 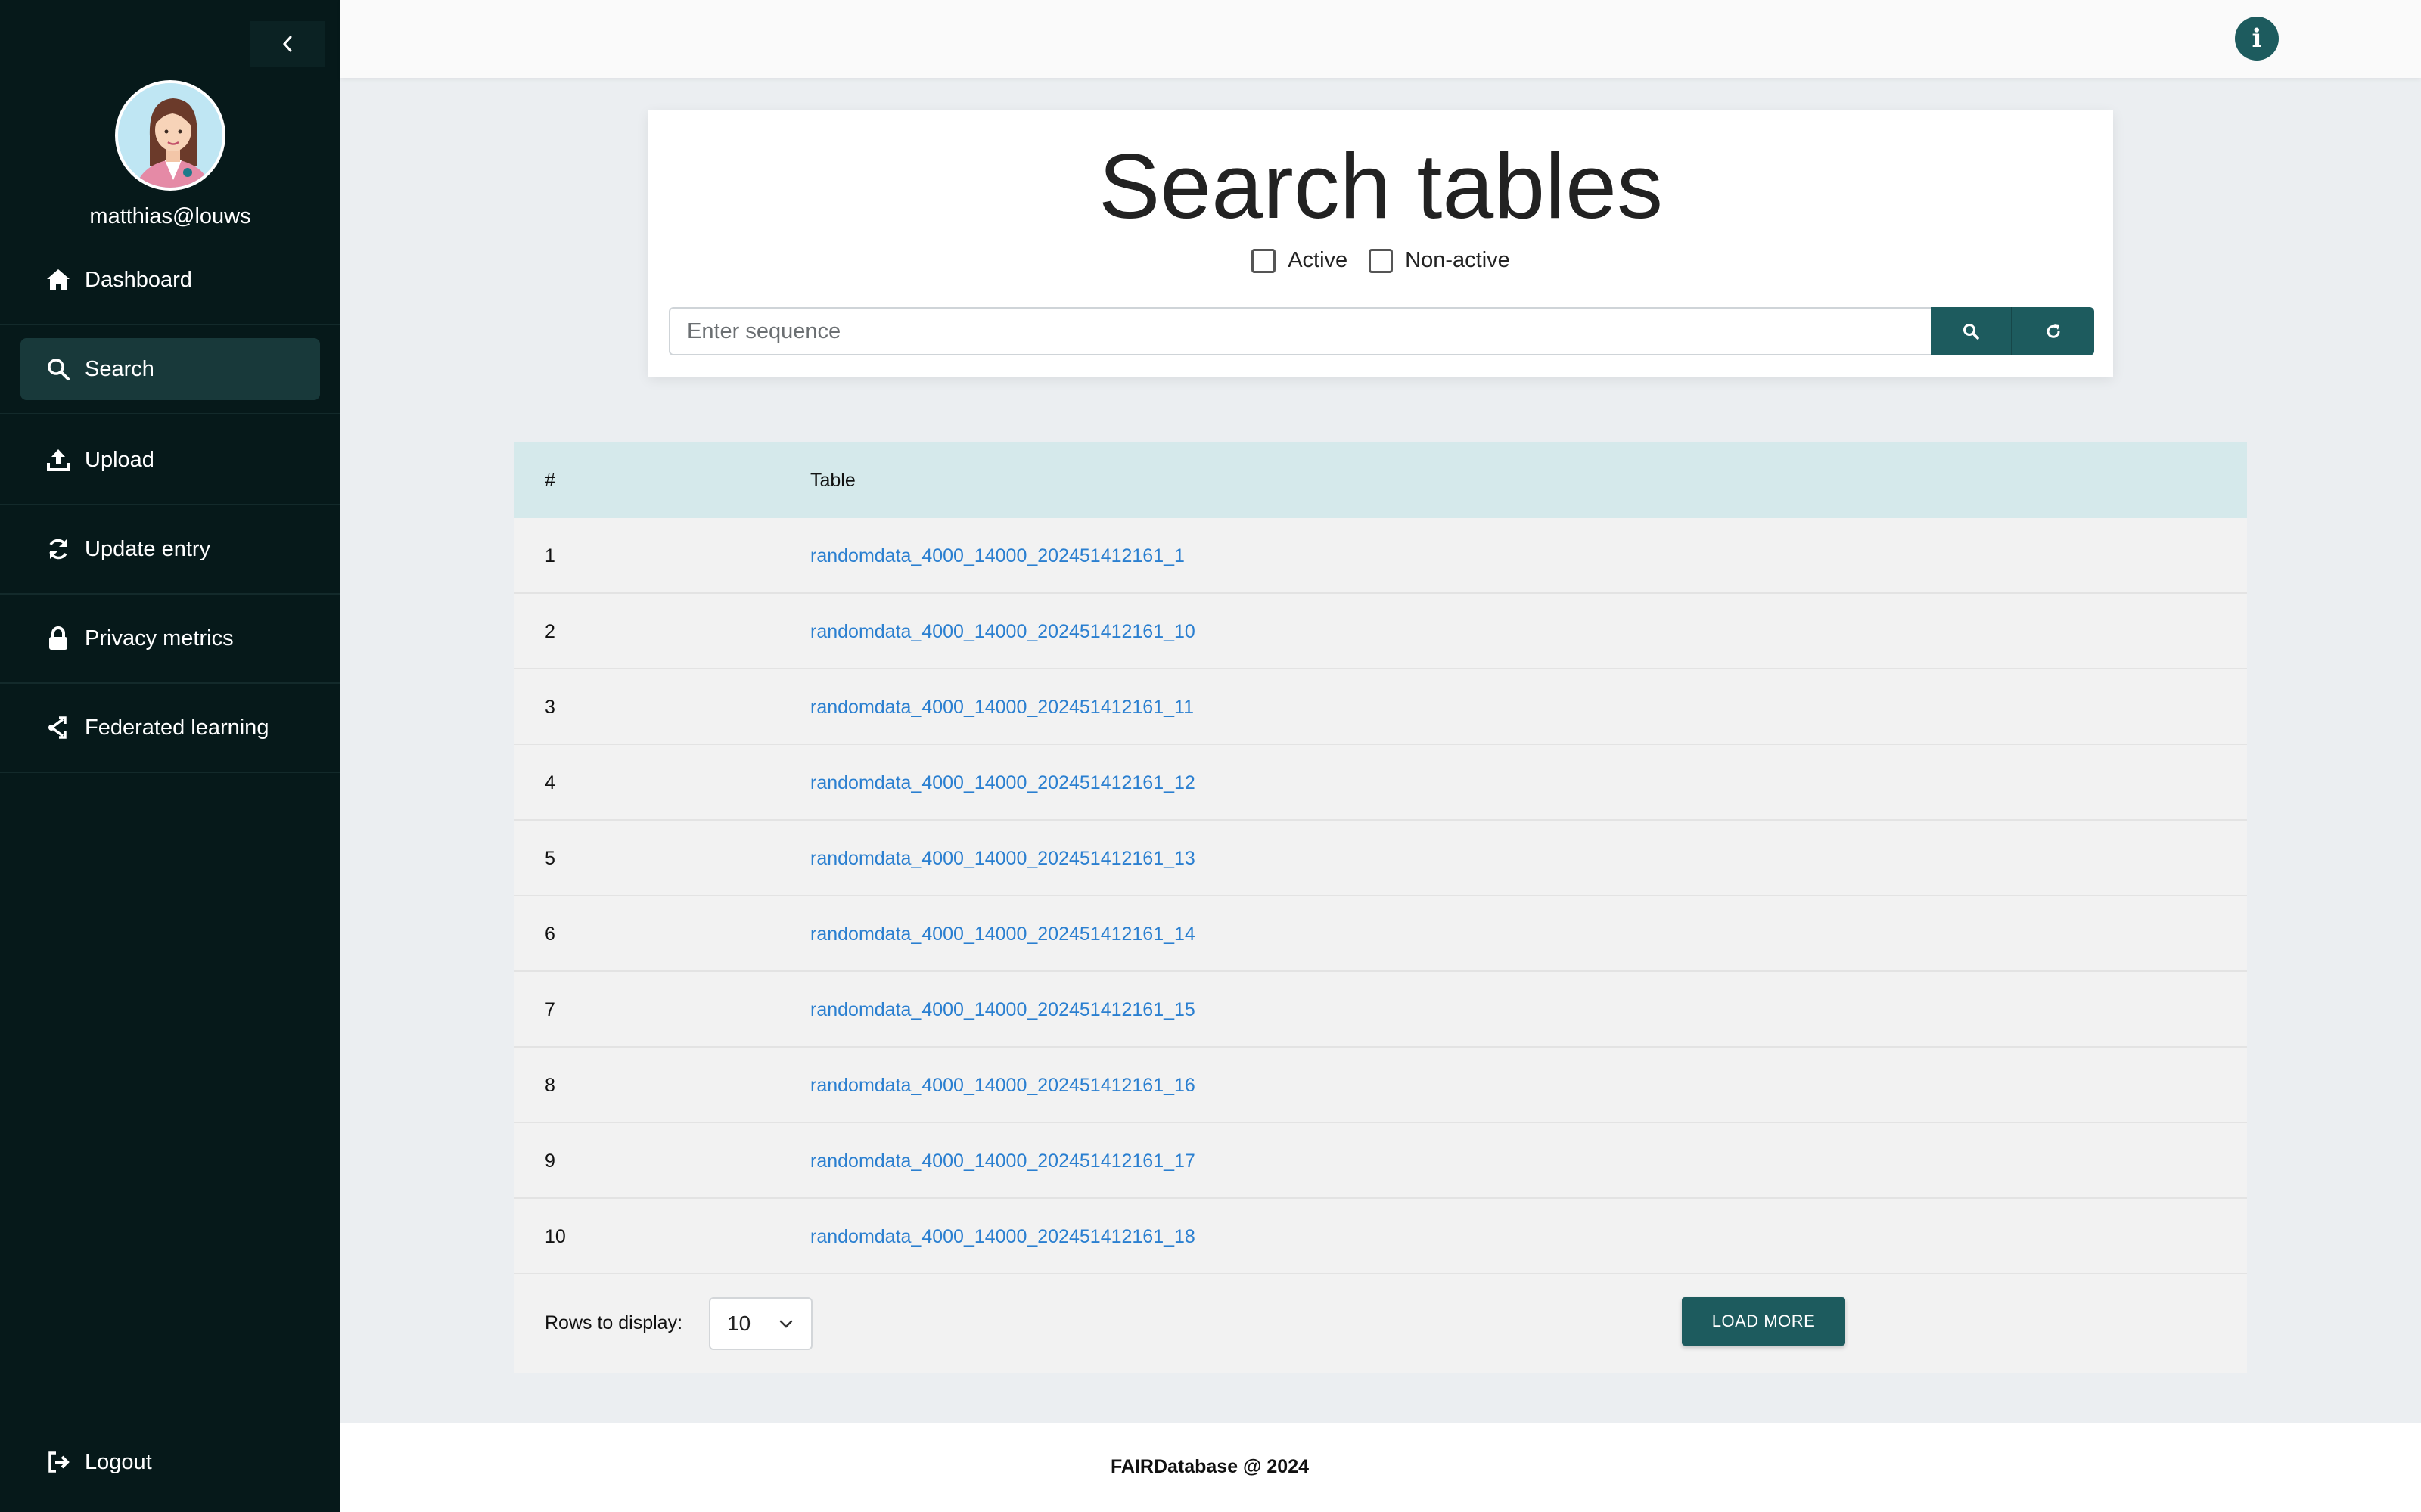 What do you see at coordinates (997, 556) in the screenshot?
I see `table-link: randomdata_4000_14000_202451412161_1` at bounding box center [997, 556].